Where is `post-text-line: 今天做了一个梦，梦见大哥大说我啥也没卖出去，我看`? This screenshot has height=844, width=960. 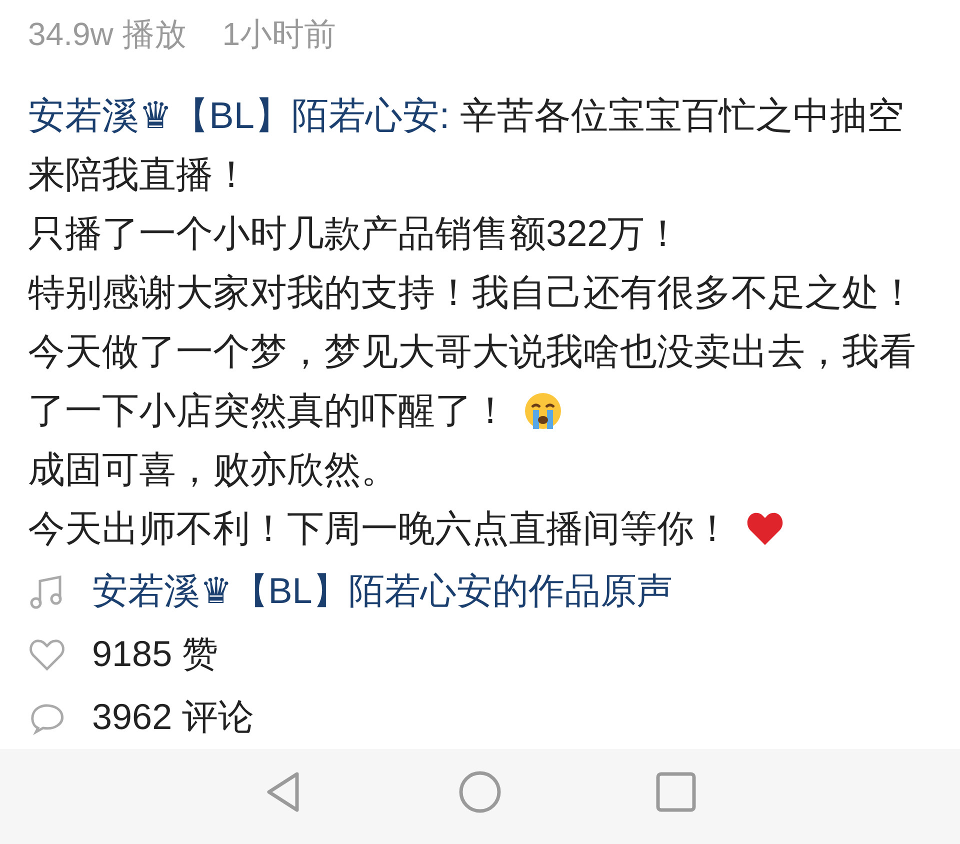
post-text-line: 今天做了一个梦，梦见大哥大说我啥也没卖出去，我看 is located at coordinates (472, 352).